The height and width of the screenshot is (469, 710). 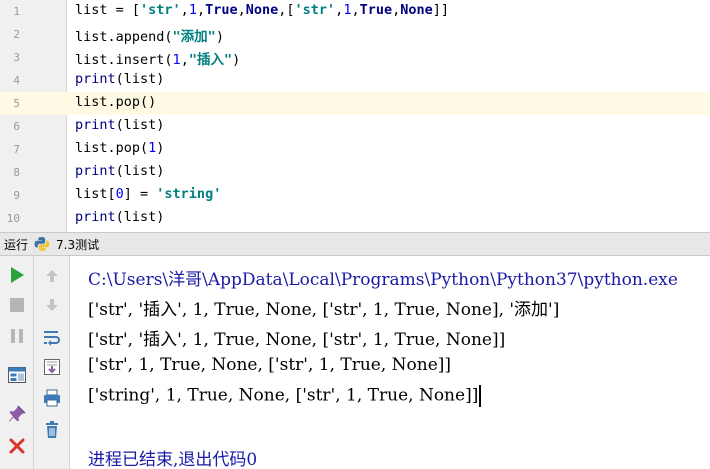 I want to click on print-icon, so click(x=52, y=398).